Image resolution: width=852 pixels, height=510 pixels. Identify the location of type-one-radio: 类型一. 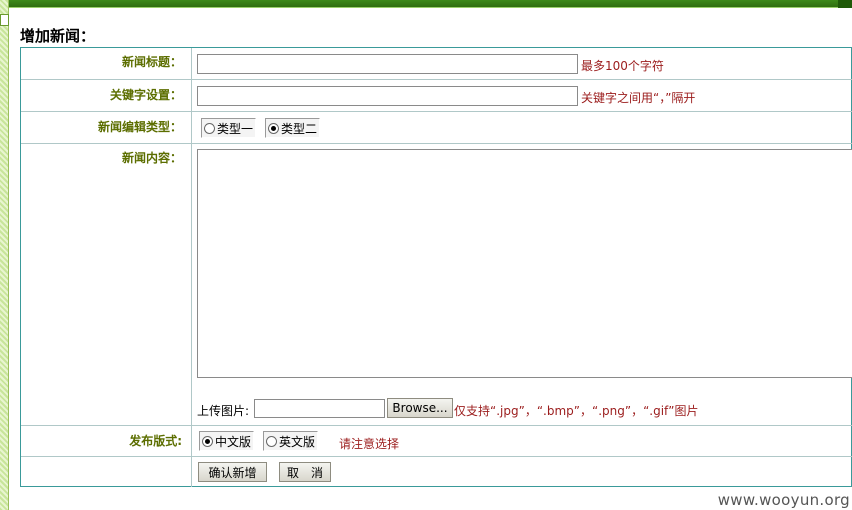
(229, 128).